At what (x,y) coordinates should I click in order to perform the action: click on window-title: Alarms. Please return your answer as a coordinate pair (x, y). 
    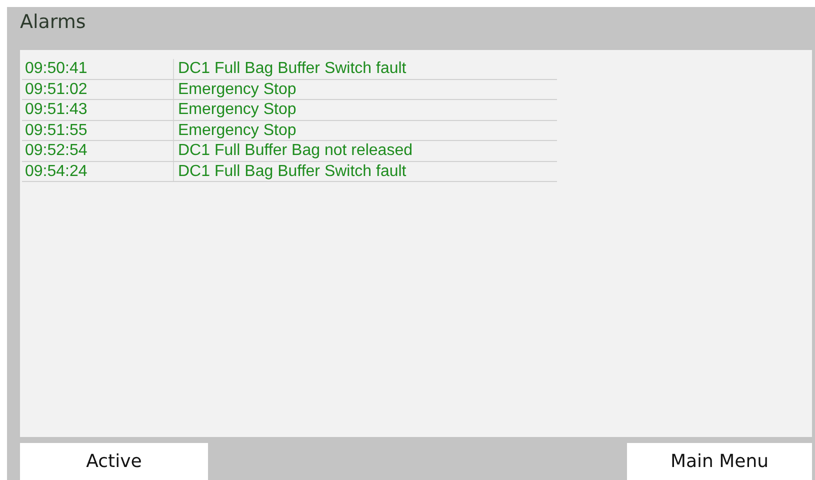
    Looking at the image, I should click on (53, 22).